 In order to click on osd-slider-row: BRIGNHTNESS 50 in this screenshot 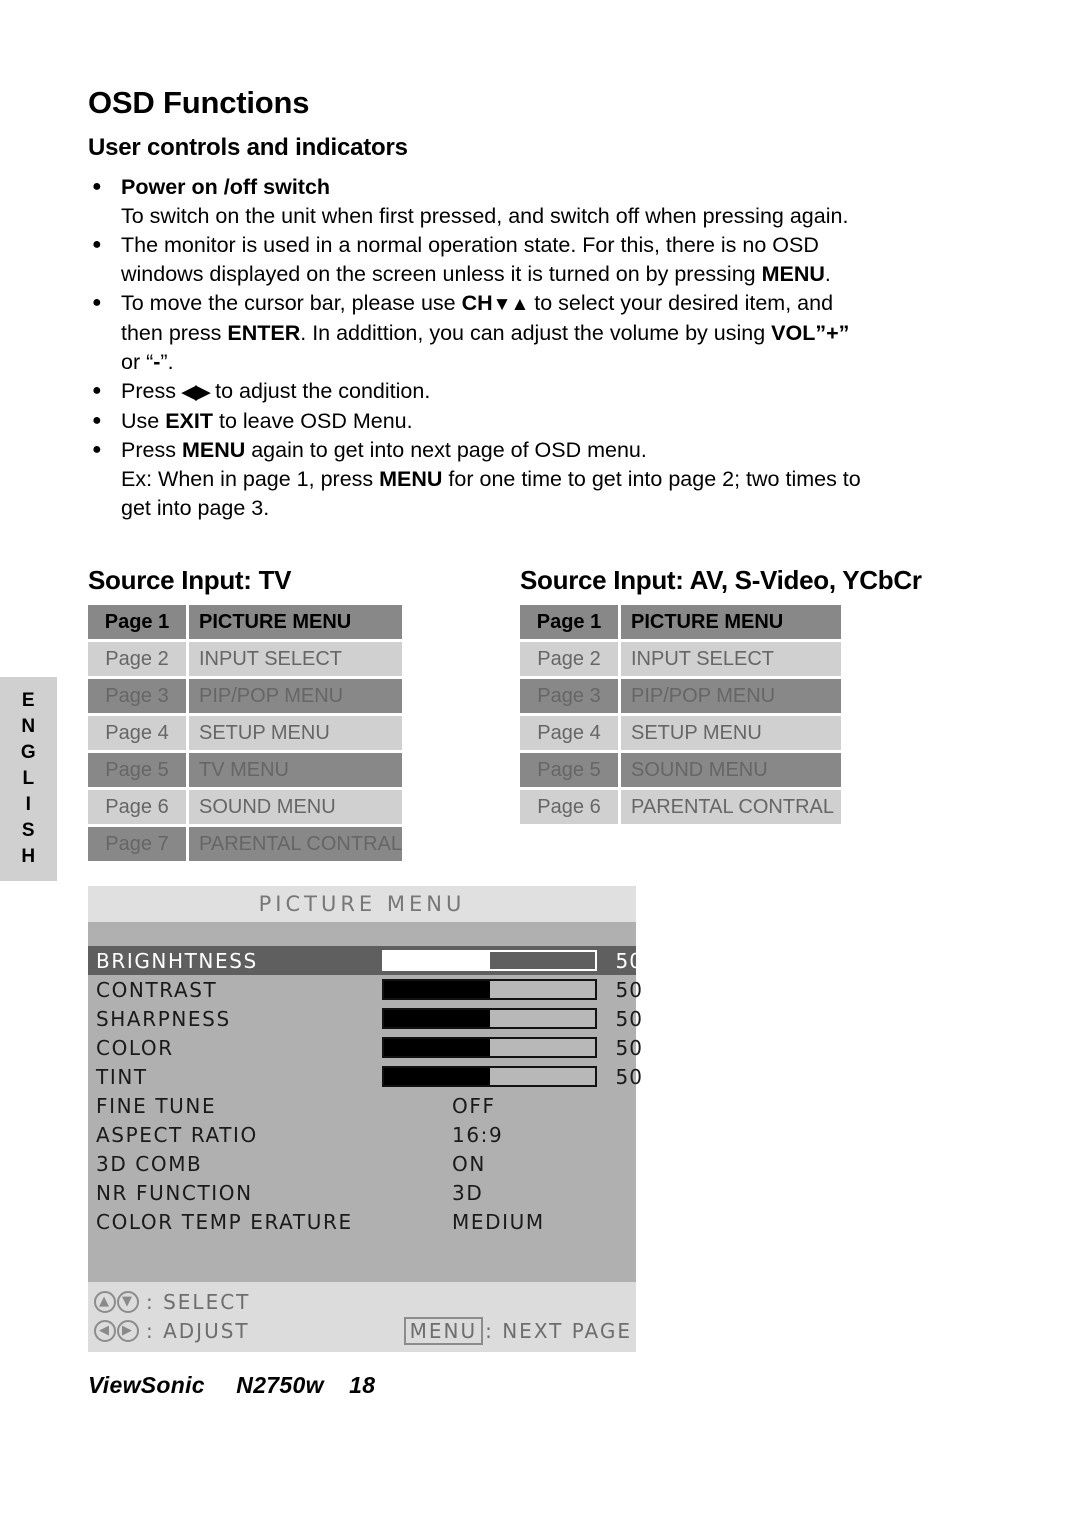, I will do `click(365, 960)`.